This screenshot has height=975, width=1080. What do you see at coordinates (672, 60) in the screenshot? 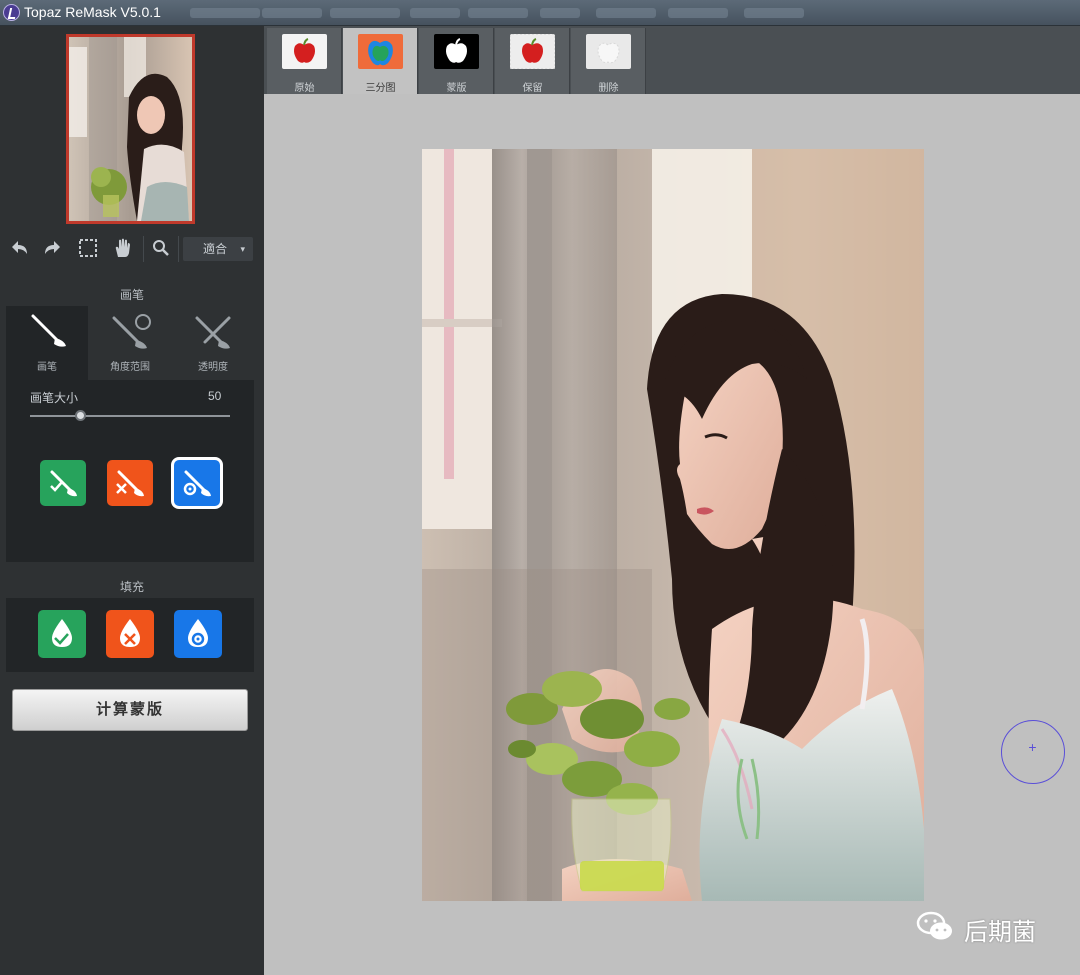
I see `view-mode-tabs: 原始 三分图 蒙版 保留 删除` at bounding box center [672, 60].